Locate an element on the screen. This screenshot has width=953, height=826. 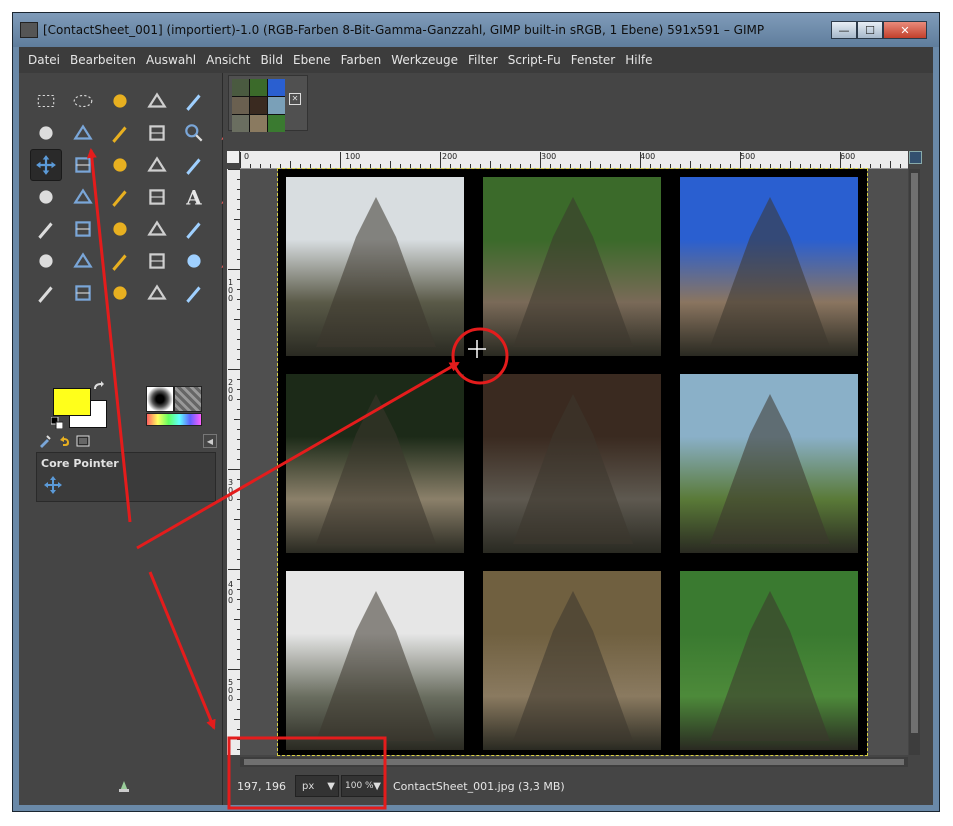
handle-transform-icon is located at coordinates (194, 293).